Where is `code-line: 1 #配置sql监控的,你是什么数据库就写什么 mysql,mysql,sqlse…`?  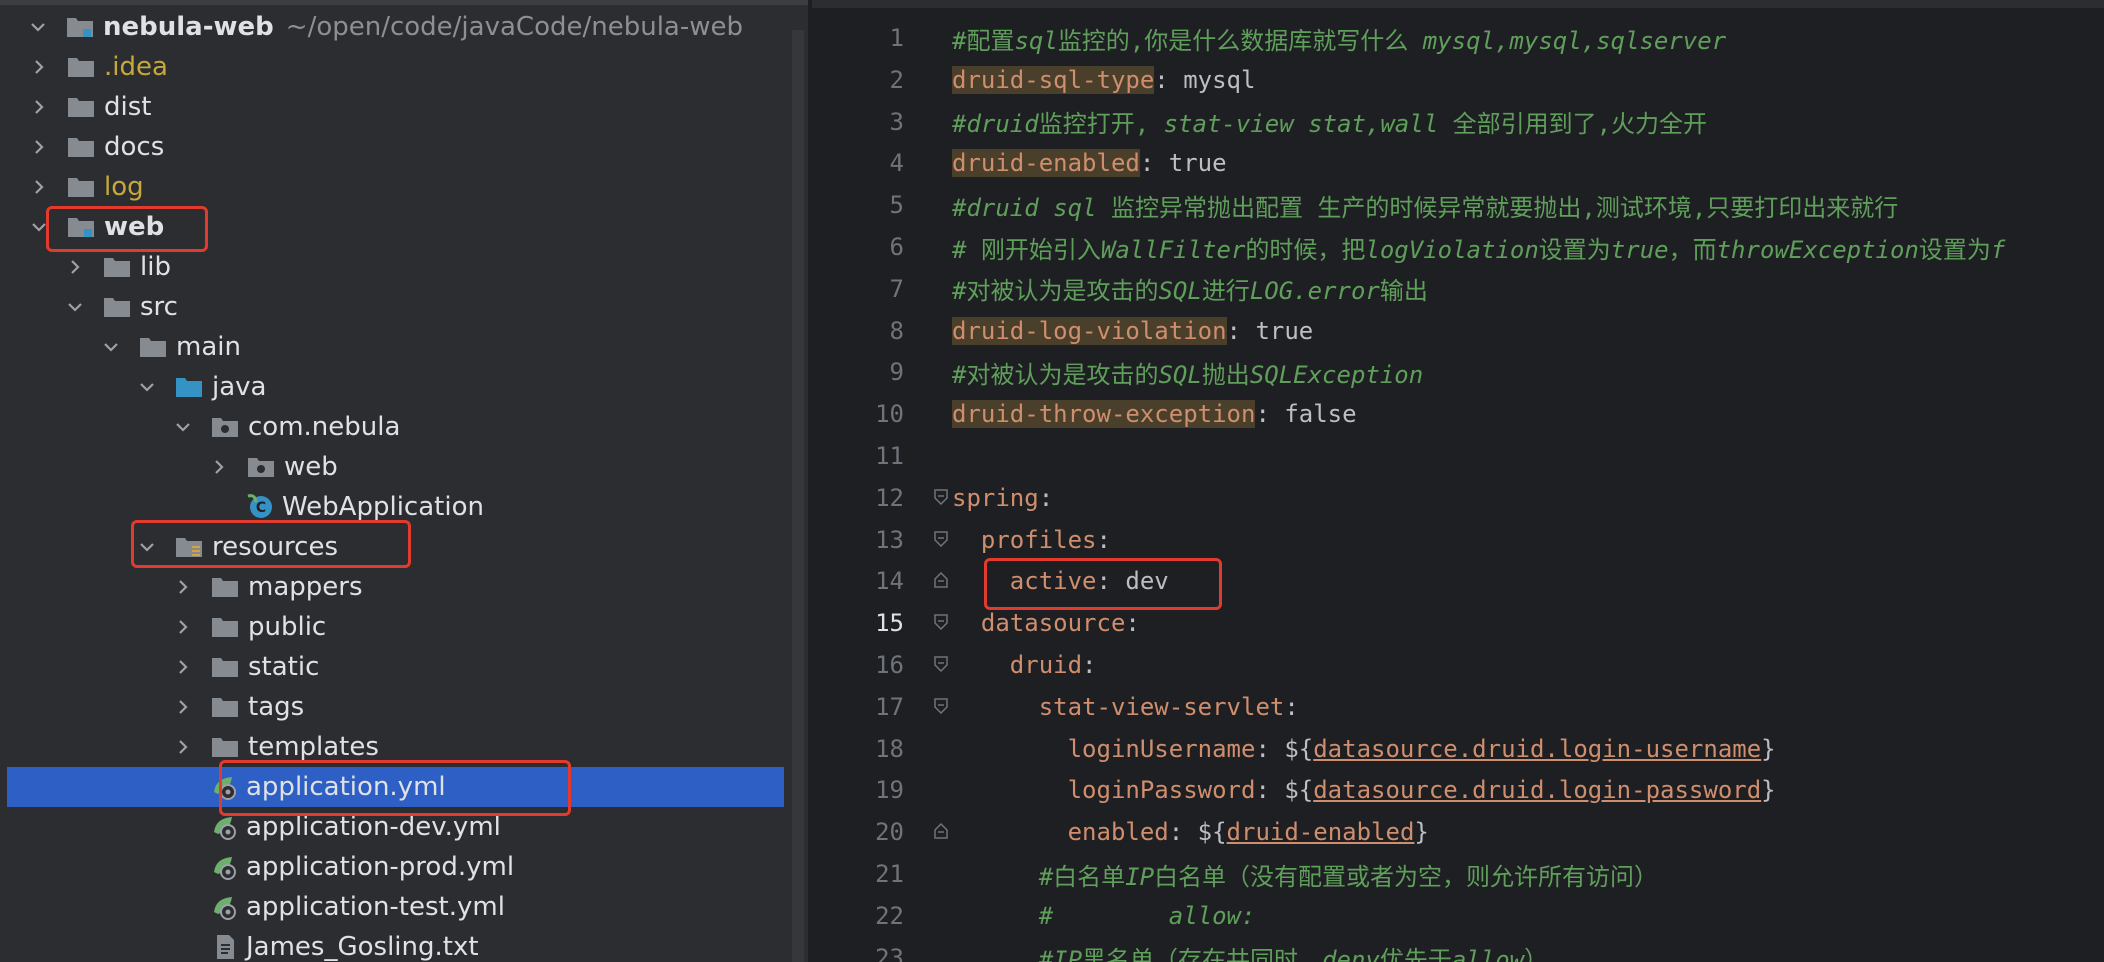 code-line: 1 #配置sql监控的,你是什么数据库就写什么 mysql,mysql,sqlse… is located at coordinates (1458, 38).